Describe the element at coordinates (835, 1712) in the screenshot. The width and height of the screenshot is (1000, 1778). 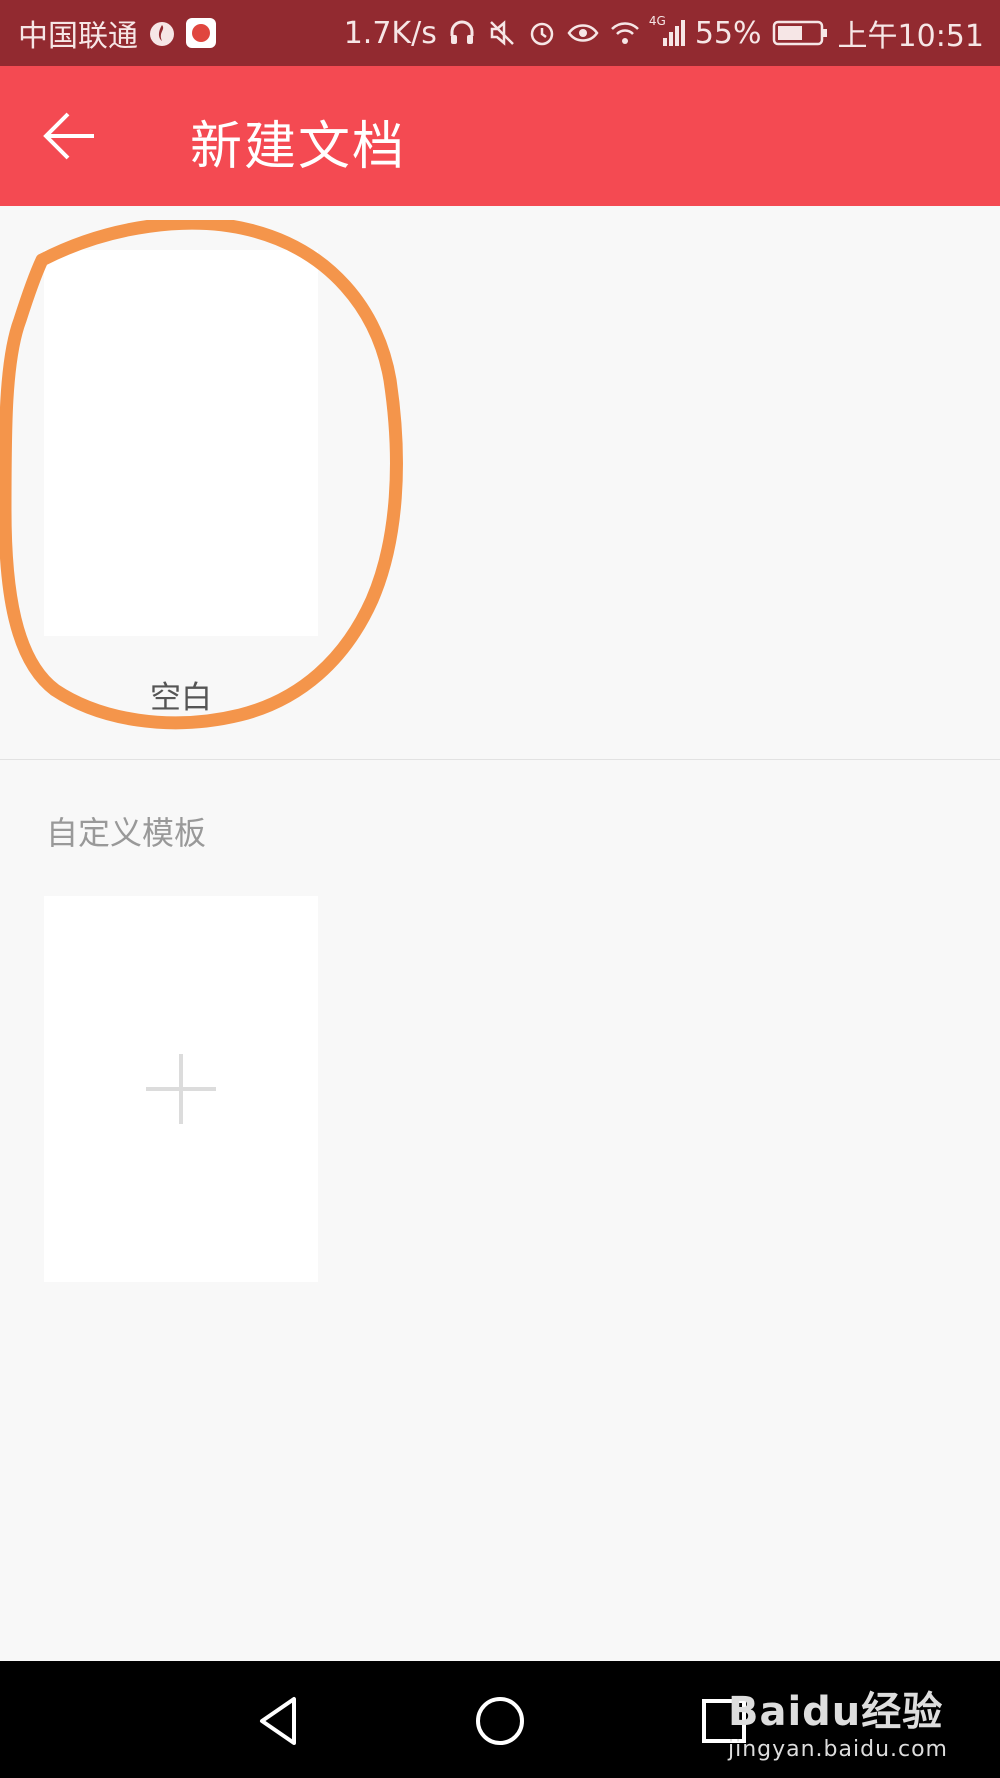
I see `watermark-brand: Baidu经验` at that location.